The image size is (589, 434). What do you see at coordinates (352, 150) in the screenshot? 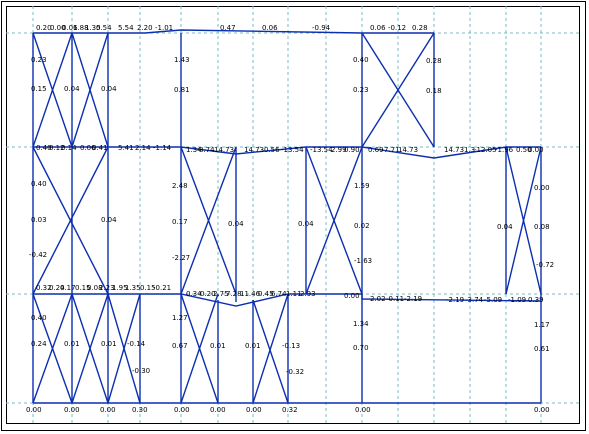
I see `force-label: 0.90` at bounding box center [352, 150].